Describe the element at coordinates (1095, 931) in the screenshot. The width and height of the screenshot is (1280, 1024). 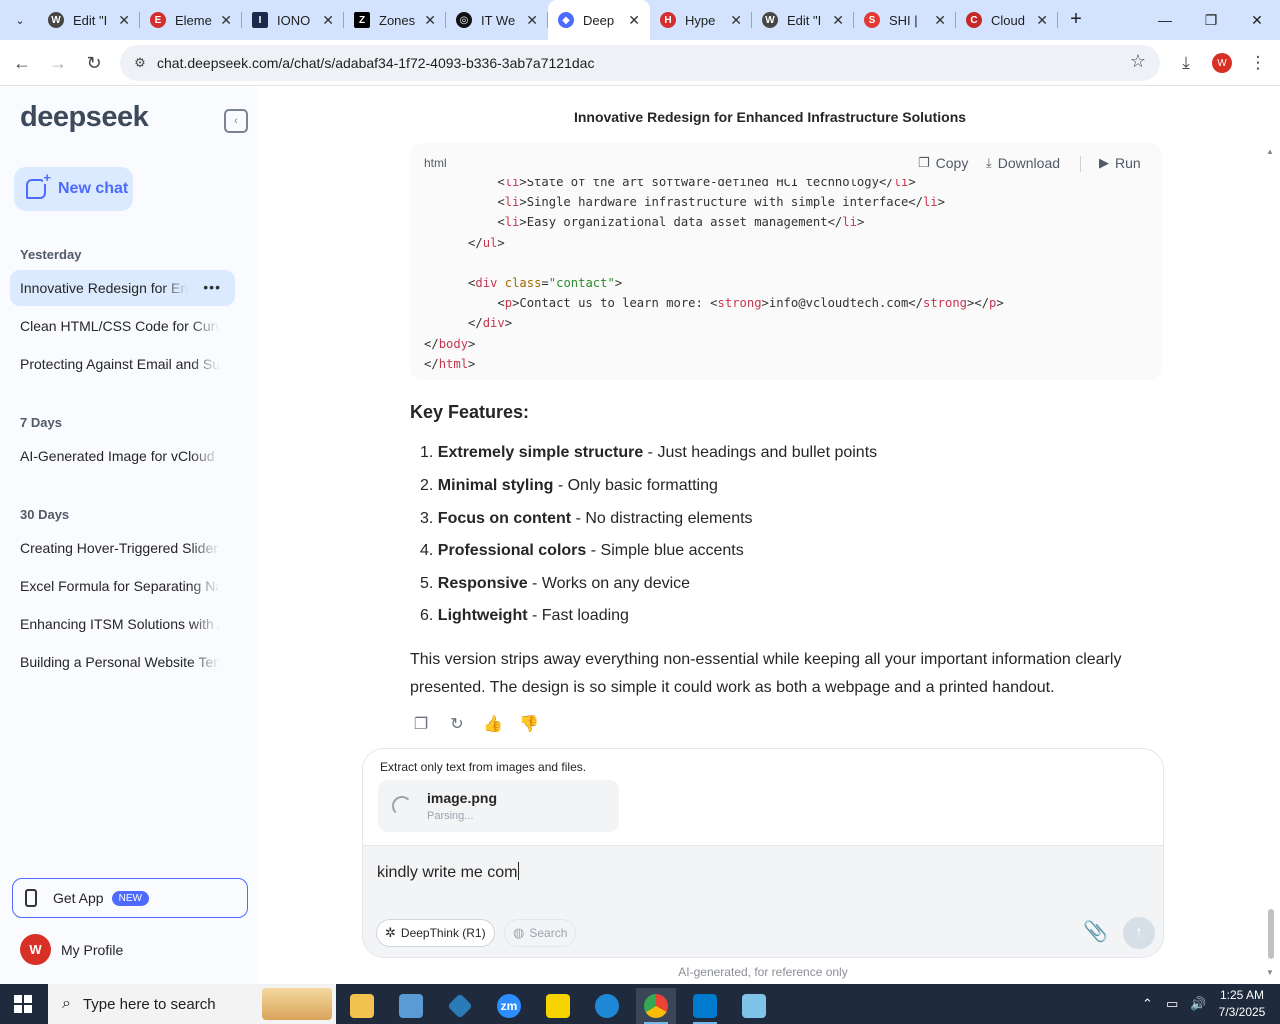
I see `paperclip-icon: 📎` at that location.